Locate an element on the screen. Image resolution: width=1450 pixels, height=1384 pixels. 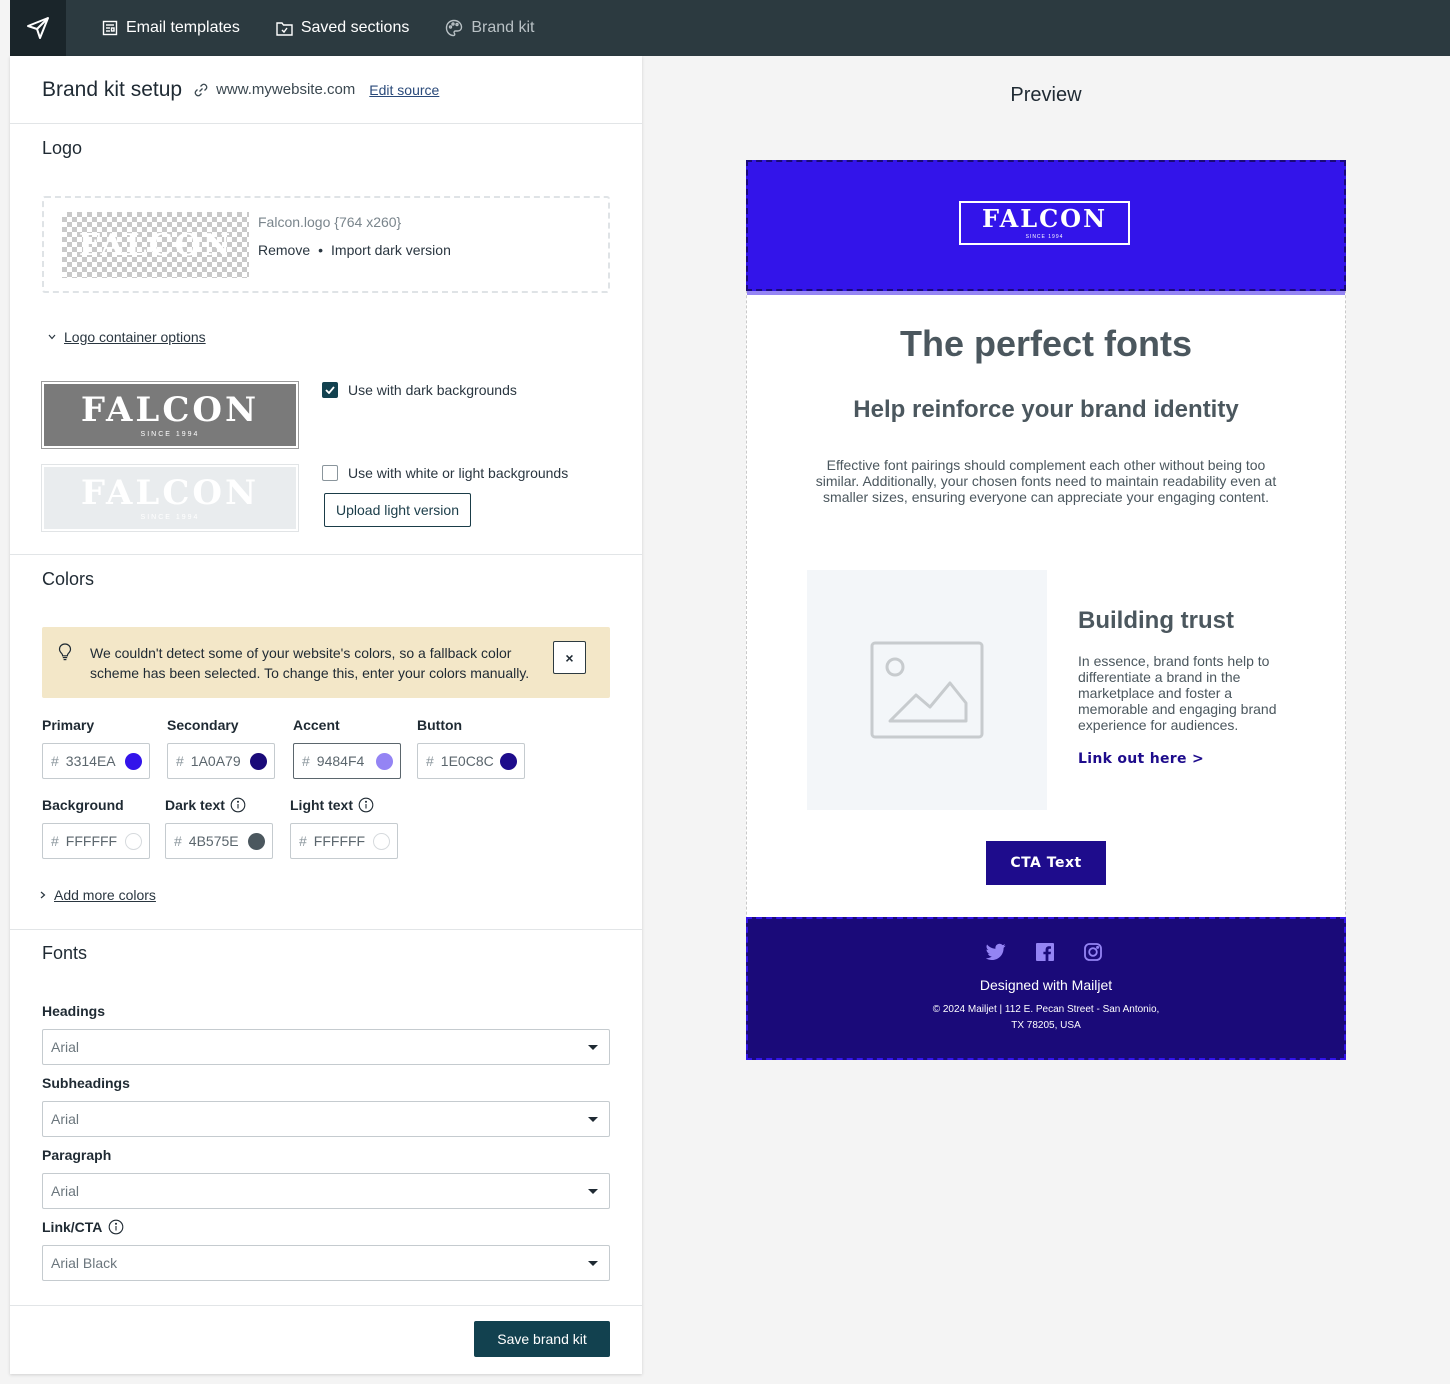
image-icon is located at coordinates (927, 690).